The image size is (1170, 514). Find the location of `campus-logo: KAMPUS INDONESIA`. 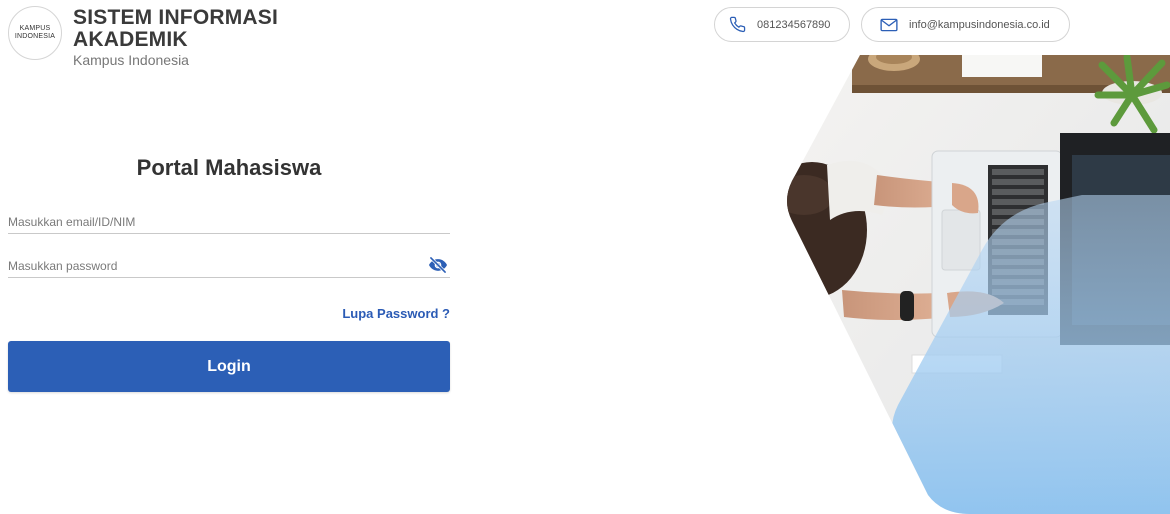

campus-logo: KAMPUS INDONESIA is located at coordinates (35, 33).